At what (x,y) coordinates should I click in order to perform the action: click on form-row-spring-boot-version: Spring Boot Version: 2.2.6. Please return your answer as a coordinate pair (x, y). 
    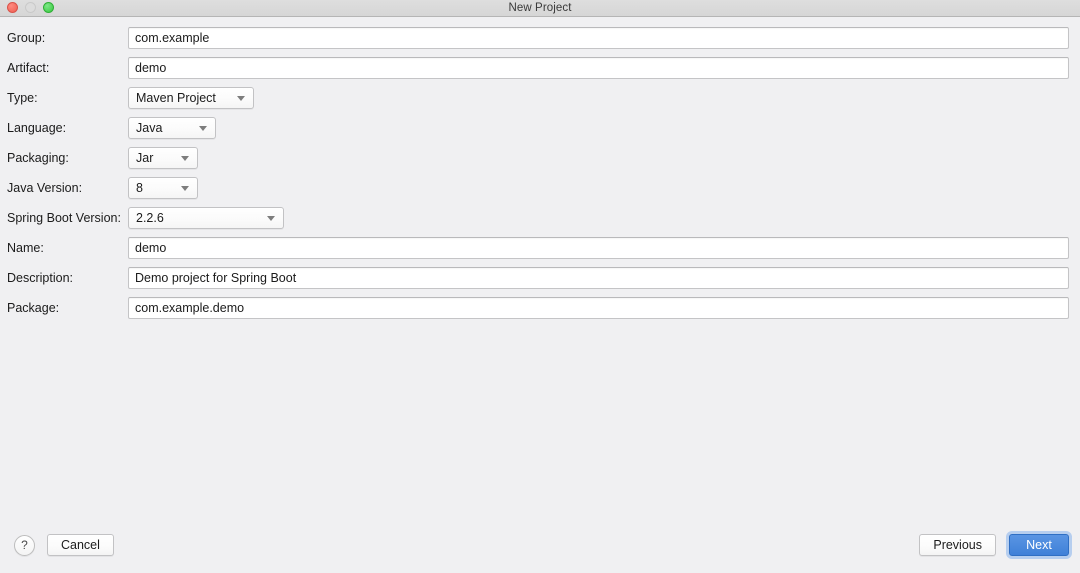
    Looking at the image, I should click on (540, 218).